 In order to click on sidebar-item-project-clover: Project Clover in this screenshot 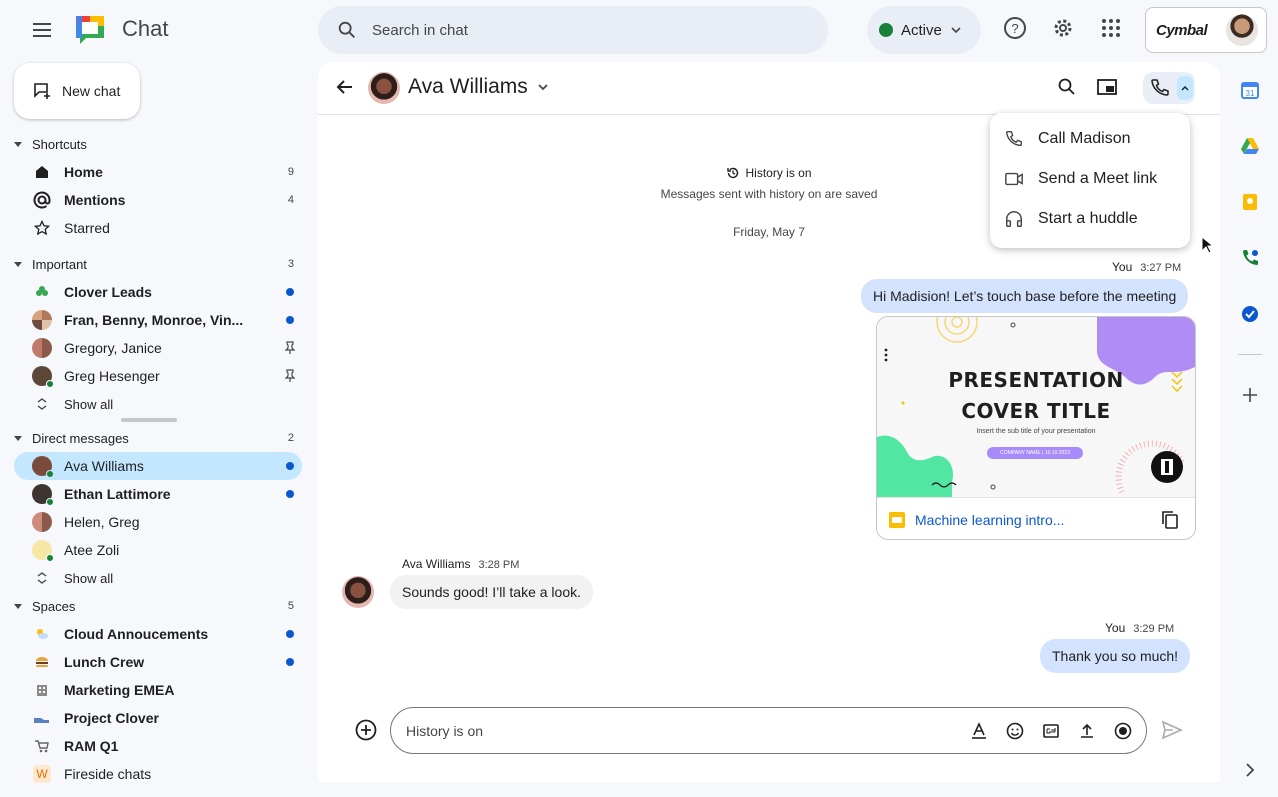, I will do `click(158, 718)`.